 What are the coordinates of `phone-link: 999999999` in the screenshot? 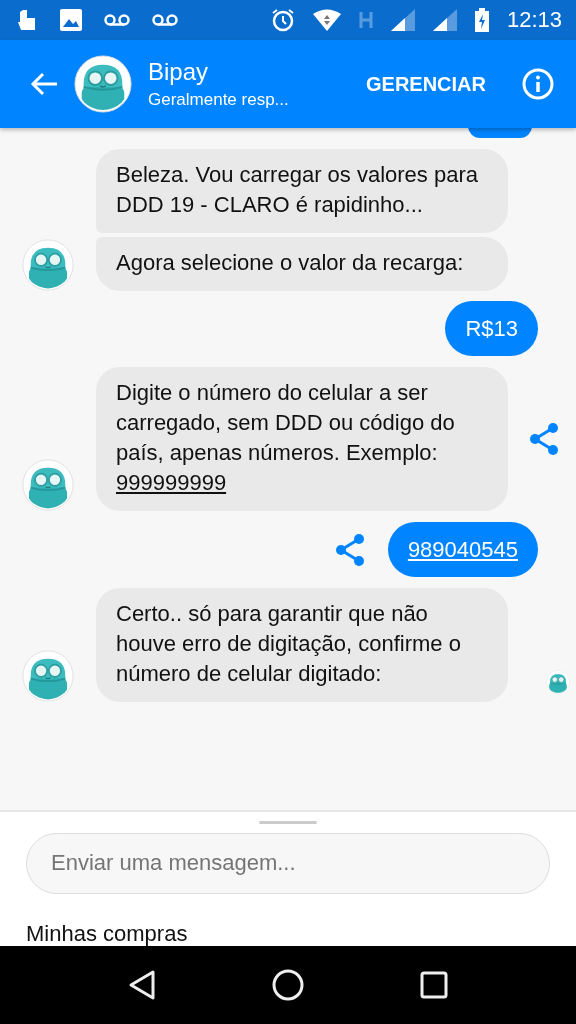 It's located at (171, 482).